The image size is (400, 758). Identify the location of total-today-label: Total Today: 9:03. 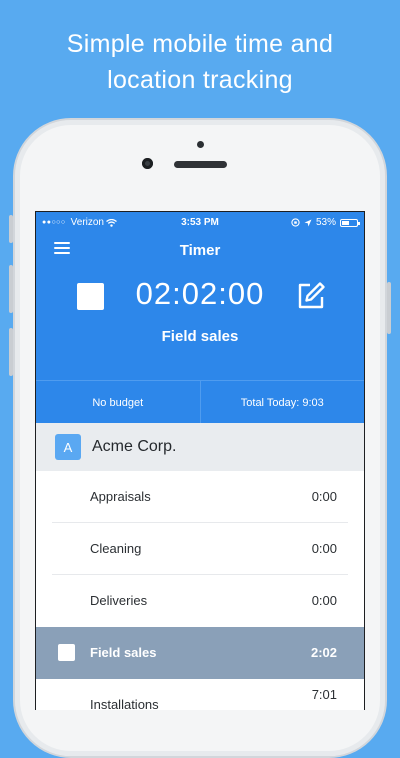
(282, 402).